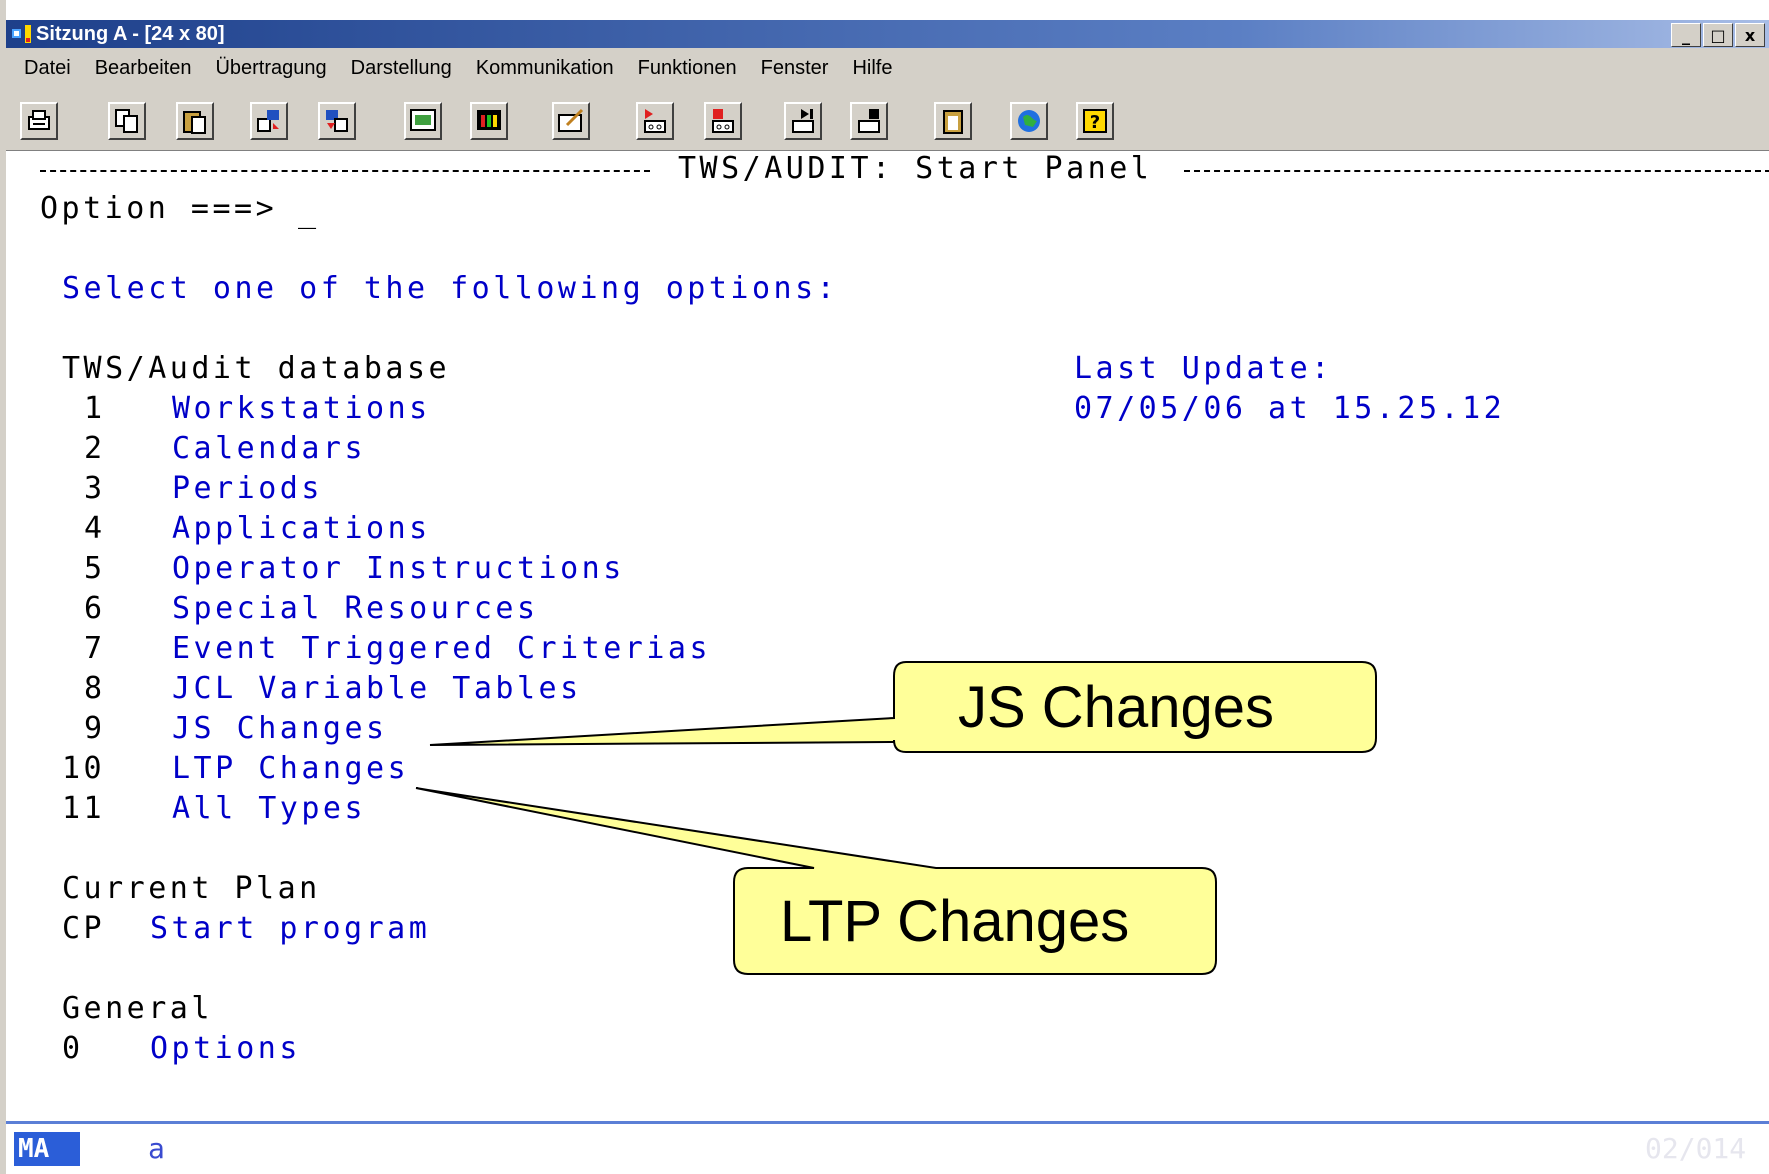 Image resolution: width=1769 pixels, height=1174 pixels. I want to click on js-callout-label: JS Changes, so click(1116, 707).